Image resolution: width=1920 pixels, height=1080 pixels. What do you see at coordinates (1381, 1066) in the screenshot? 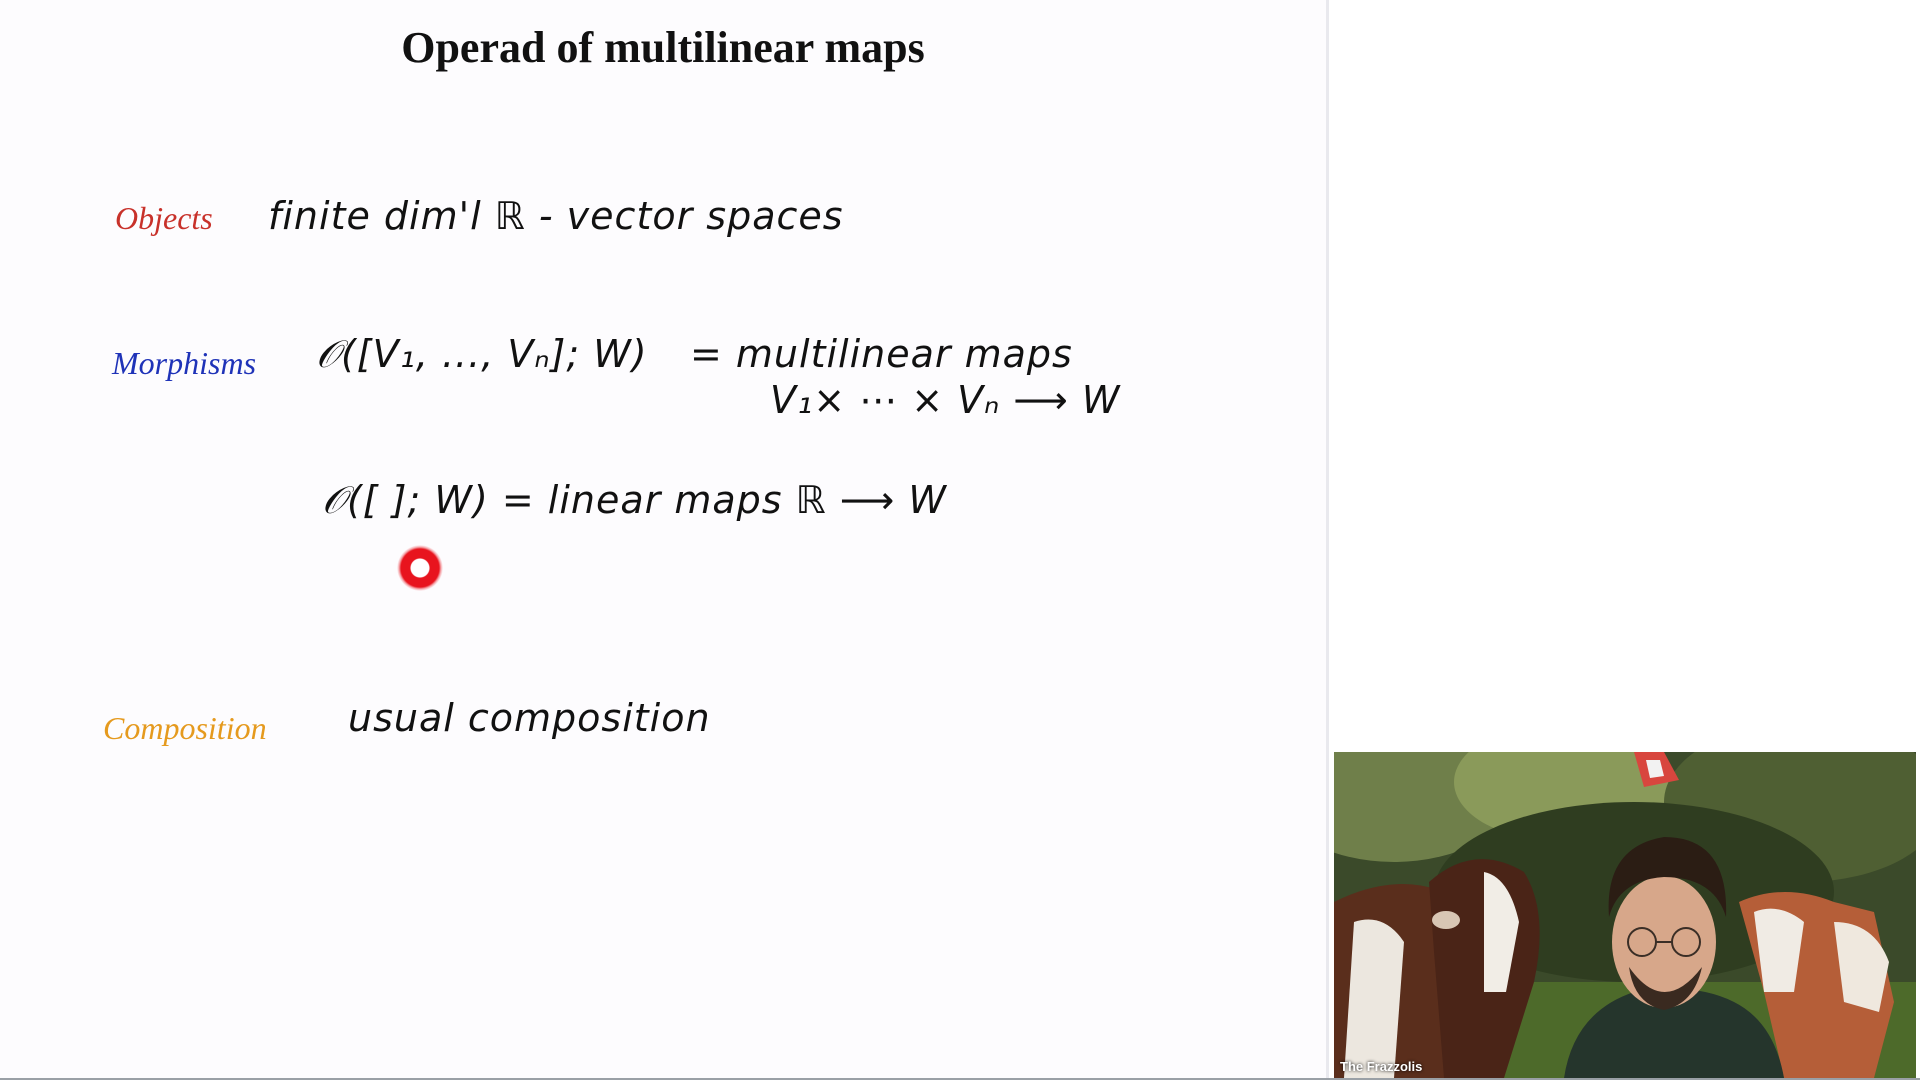
I see `participant-name: The Frazzolis` at bounding box center [1381, 1066].